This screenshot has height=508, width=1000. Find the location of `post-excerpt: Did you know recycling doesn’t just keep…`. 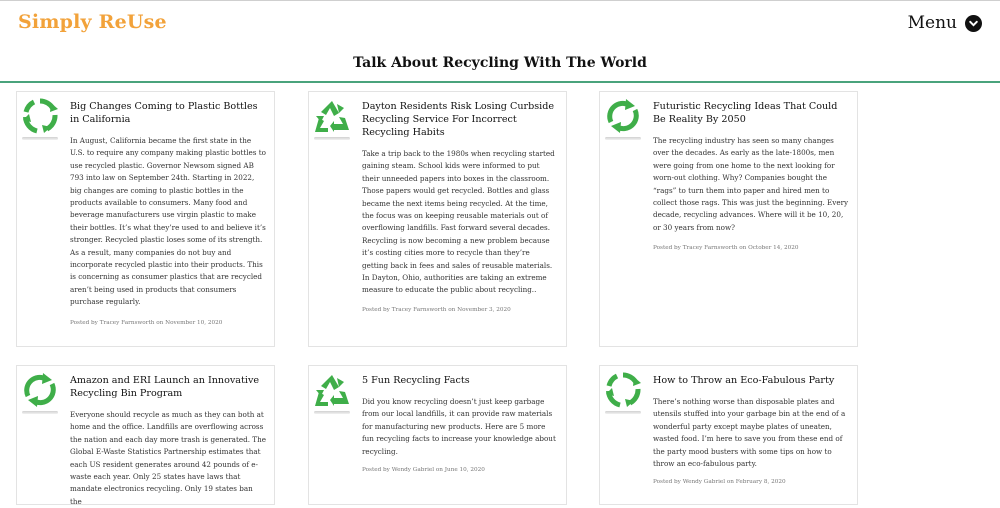

post-excerpt: Did you know recycling doesn’t just keep… is located at coordinates (459, 426).